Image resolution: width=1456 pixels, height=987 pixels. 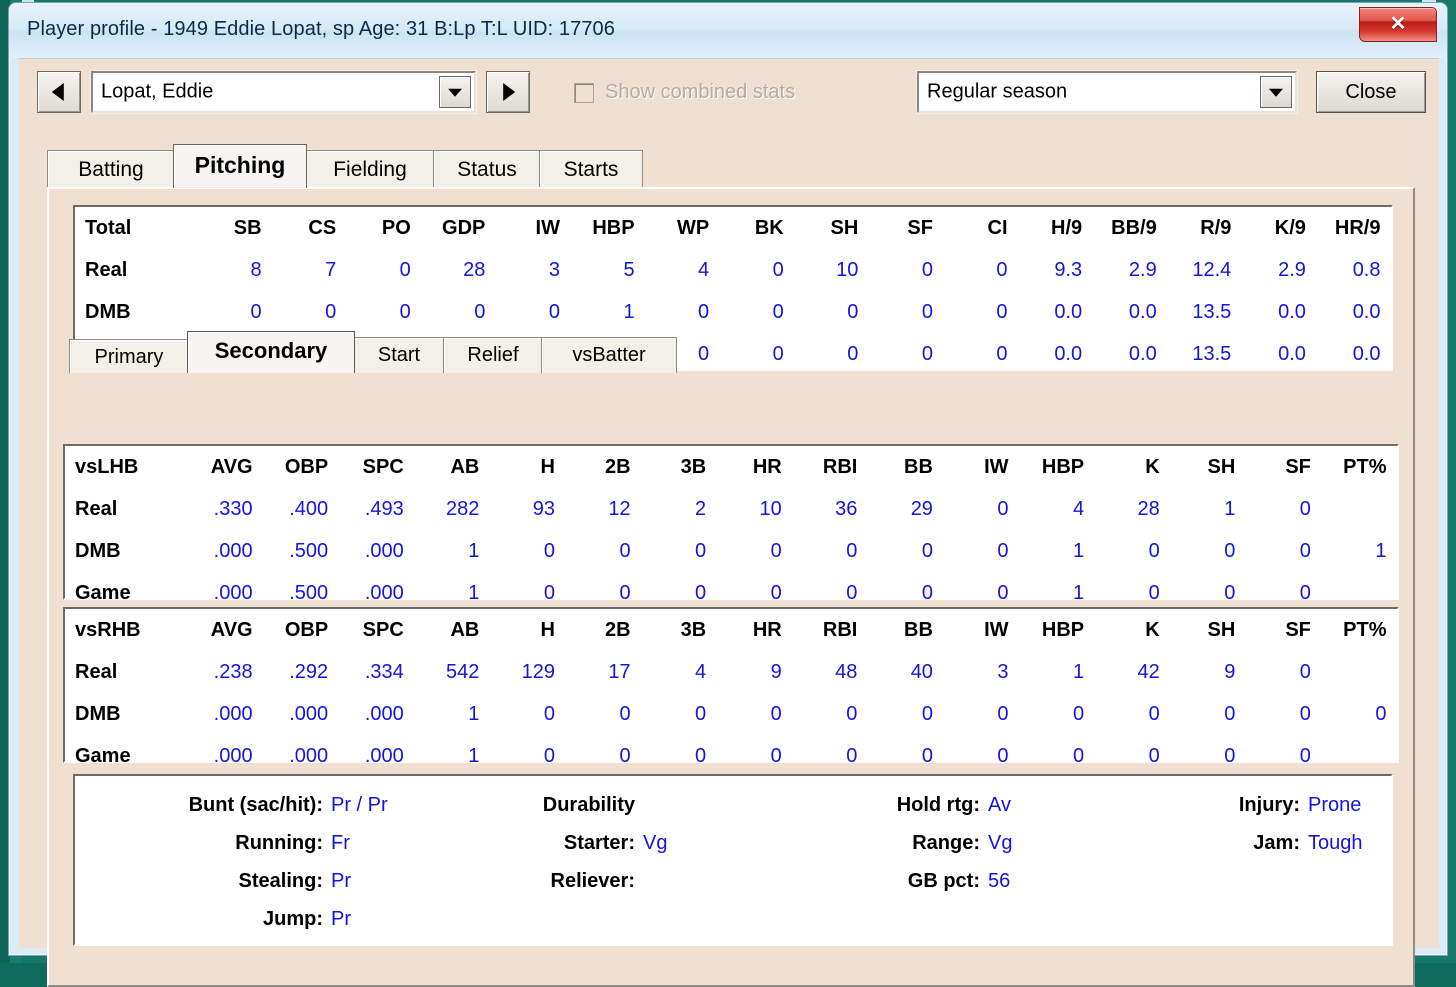 I want to click on column-header: WP, so click(x=686, y=228).